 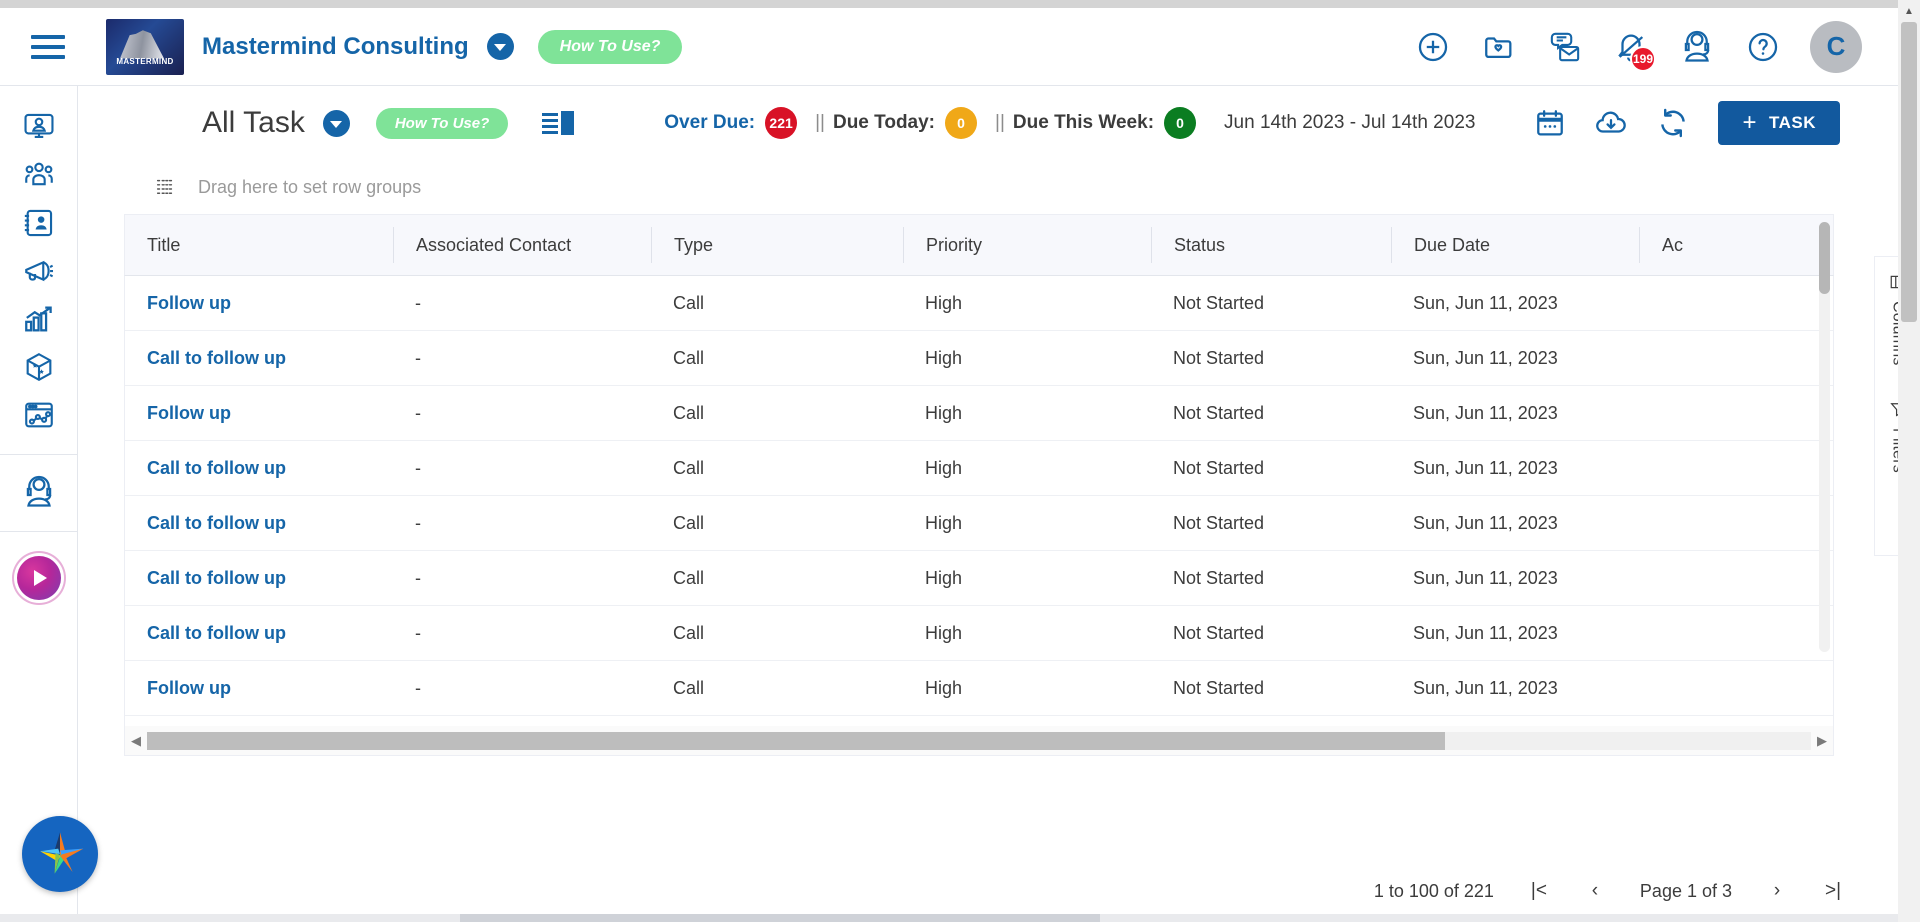 What do you see at coordinates (1550, 123) in the screenshot?
I see `calendar-icon` at bounding box center [1550, 123].